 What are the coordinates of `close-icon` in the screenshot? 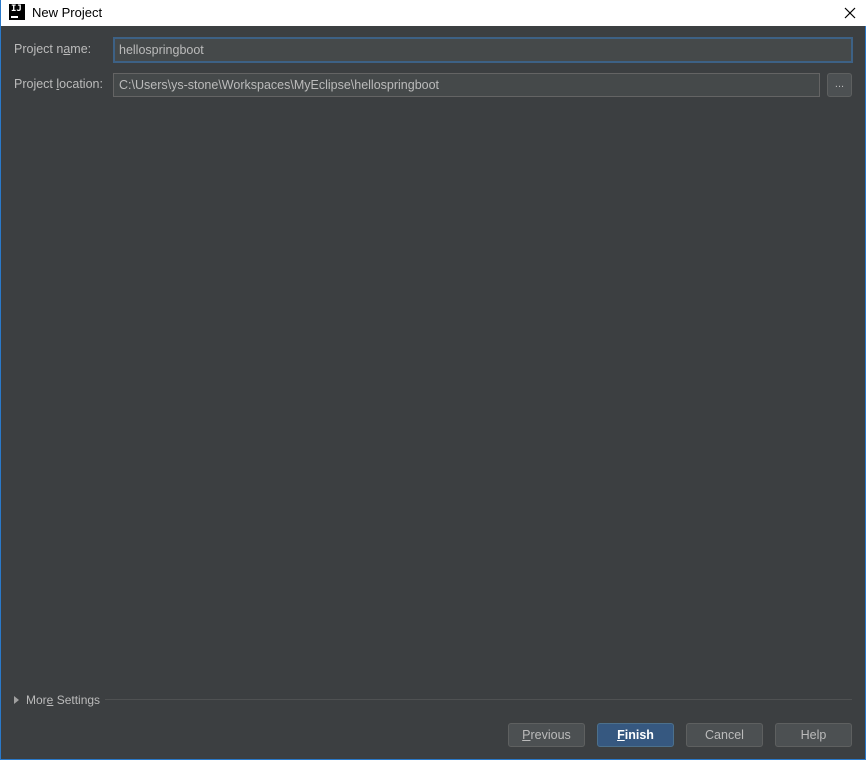 It's located at (849, 13).